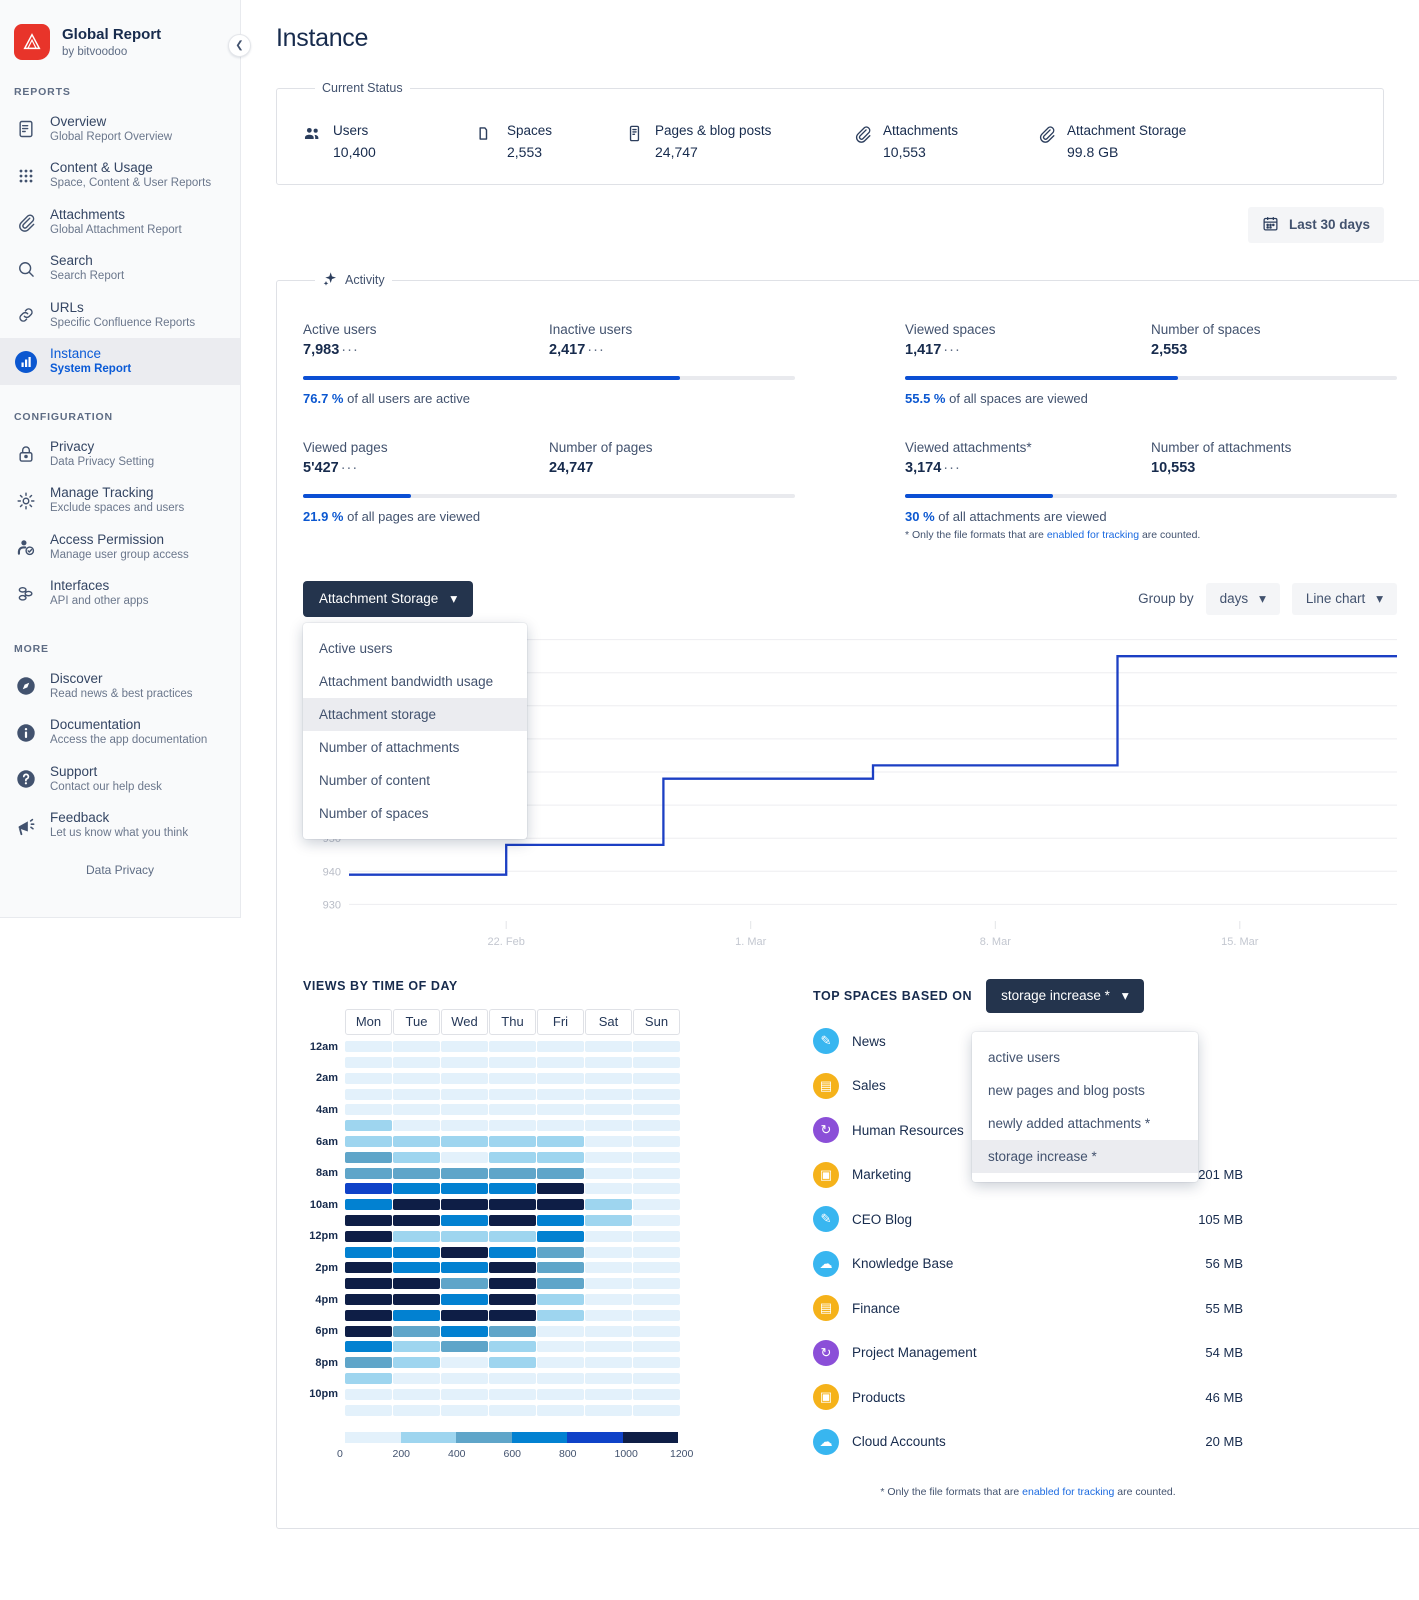 The width and height of the screenshot is (1419, 1600). What do you see at coordinates (120, 222) in the screenshot?
I see `sidebar-item-attachments: Attachments Global Attachment Report` at bounding box center [120, 222].